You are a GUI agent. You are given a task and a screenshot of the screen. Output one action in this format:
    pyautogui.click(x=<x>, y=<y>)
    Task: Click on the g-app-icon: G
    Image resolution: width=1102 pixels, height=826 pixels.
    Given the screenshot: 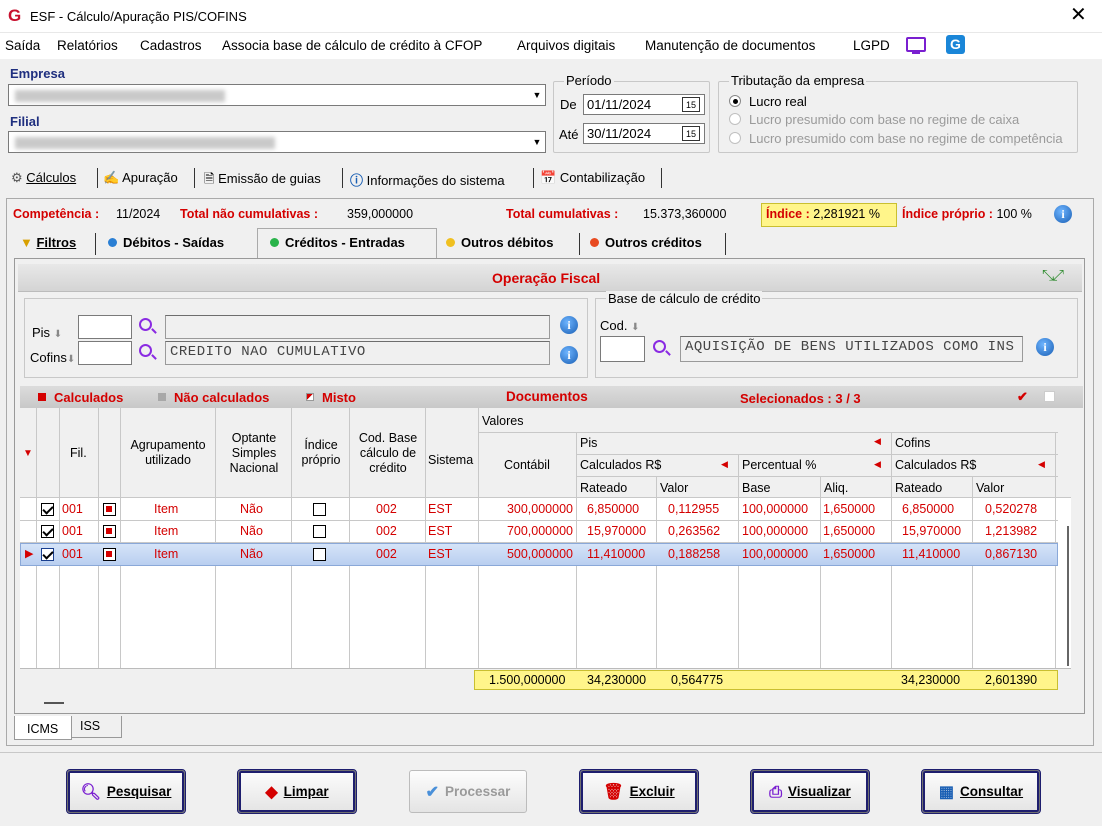 What is the action you would take?
    pyautogui.click(x=955, y=44)
    